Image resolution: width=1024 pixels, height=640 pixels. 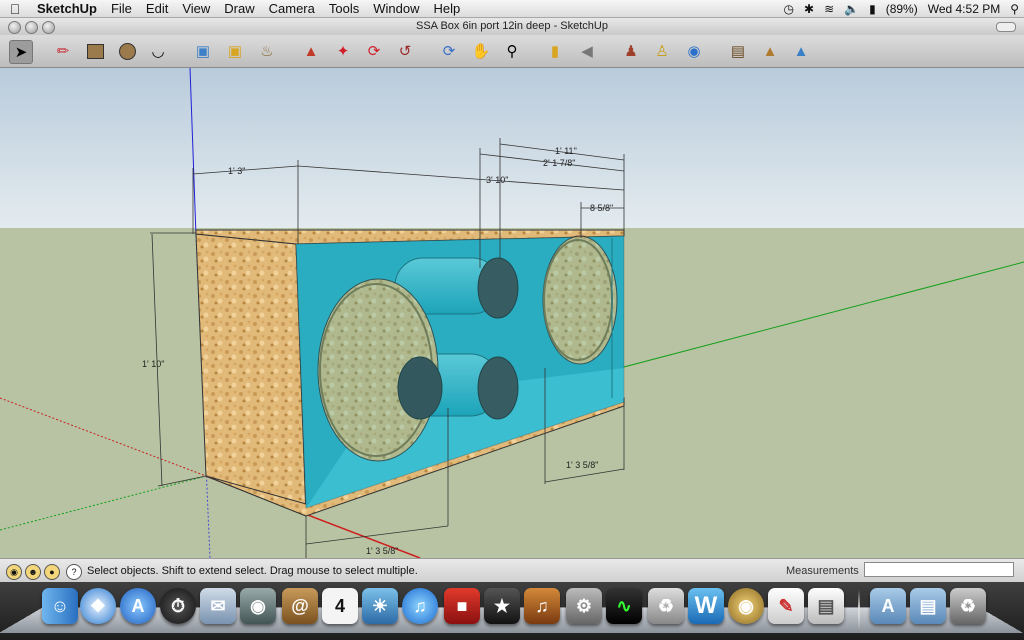 What do you see at coordinates (420, 606) in the screenshot?
I see `itunes-icon: ♫` at bounding box center [420, 606].